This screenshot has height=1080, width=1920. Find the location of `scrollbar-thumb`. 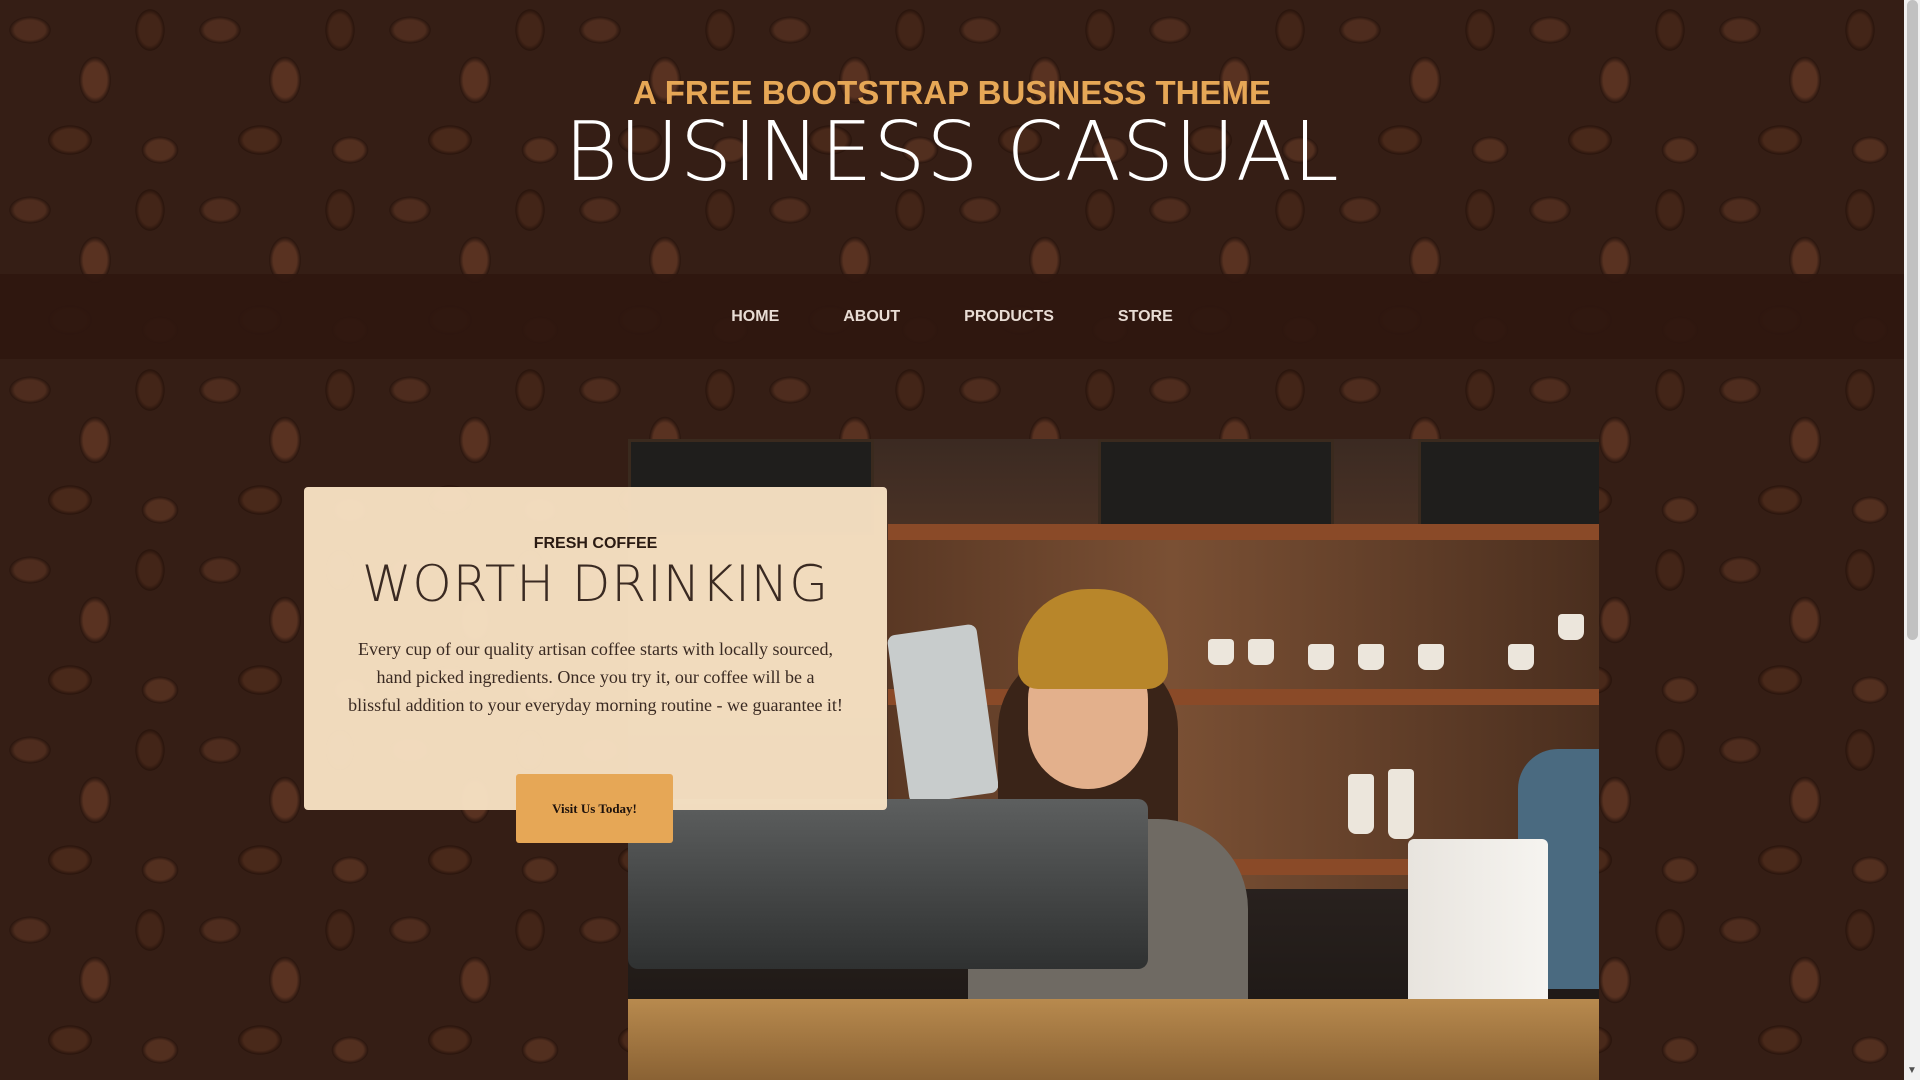

scrollbar-thumb is located at coordinates (1912, 320).